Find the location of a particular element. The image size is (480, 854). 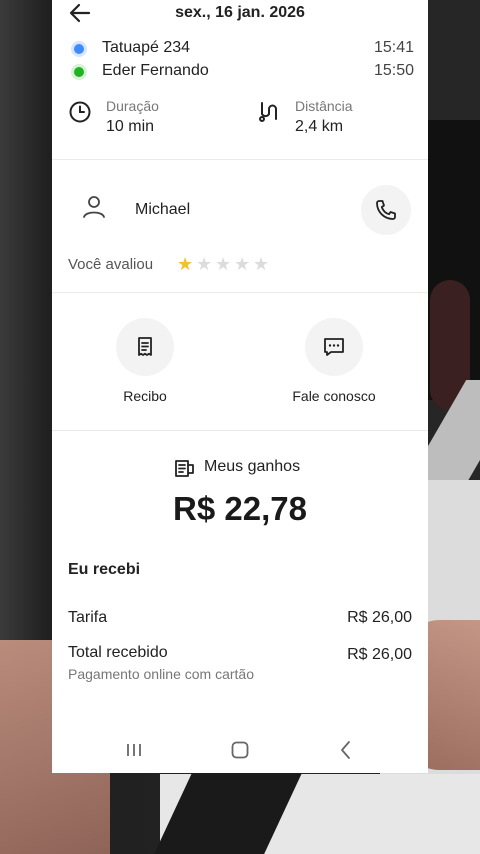

route-icon is located at coordinates (268, 112).